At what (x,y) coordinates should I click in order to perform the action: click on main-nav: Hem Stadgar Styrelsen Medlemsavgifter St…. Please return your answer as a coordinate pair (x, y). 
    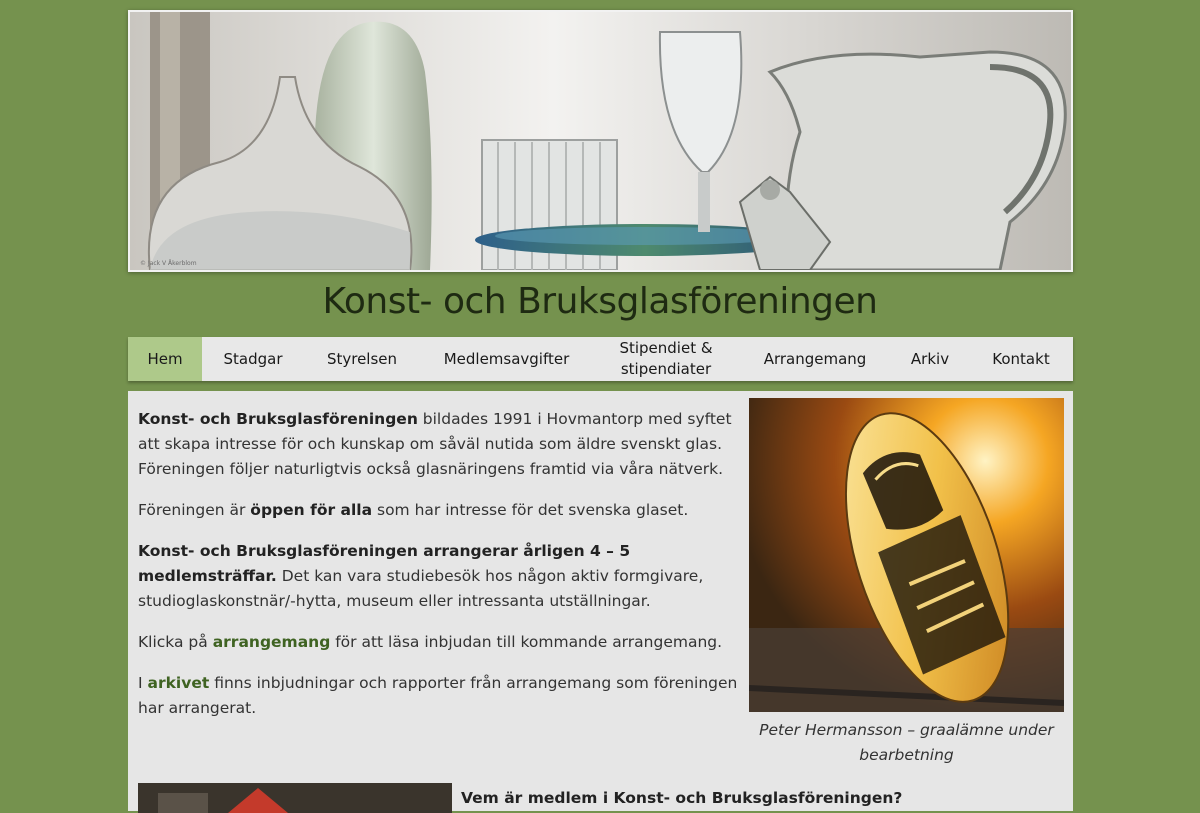
    Looking at the image, I should click on (600, 359).